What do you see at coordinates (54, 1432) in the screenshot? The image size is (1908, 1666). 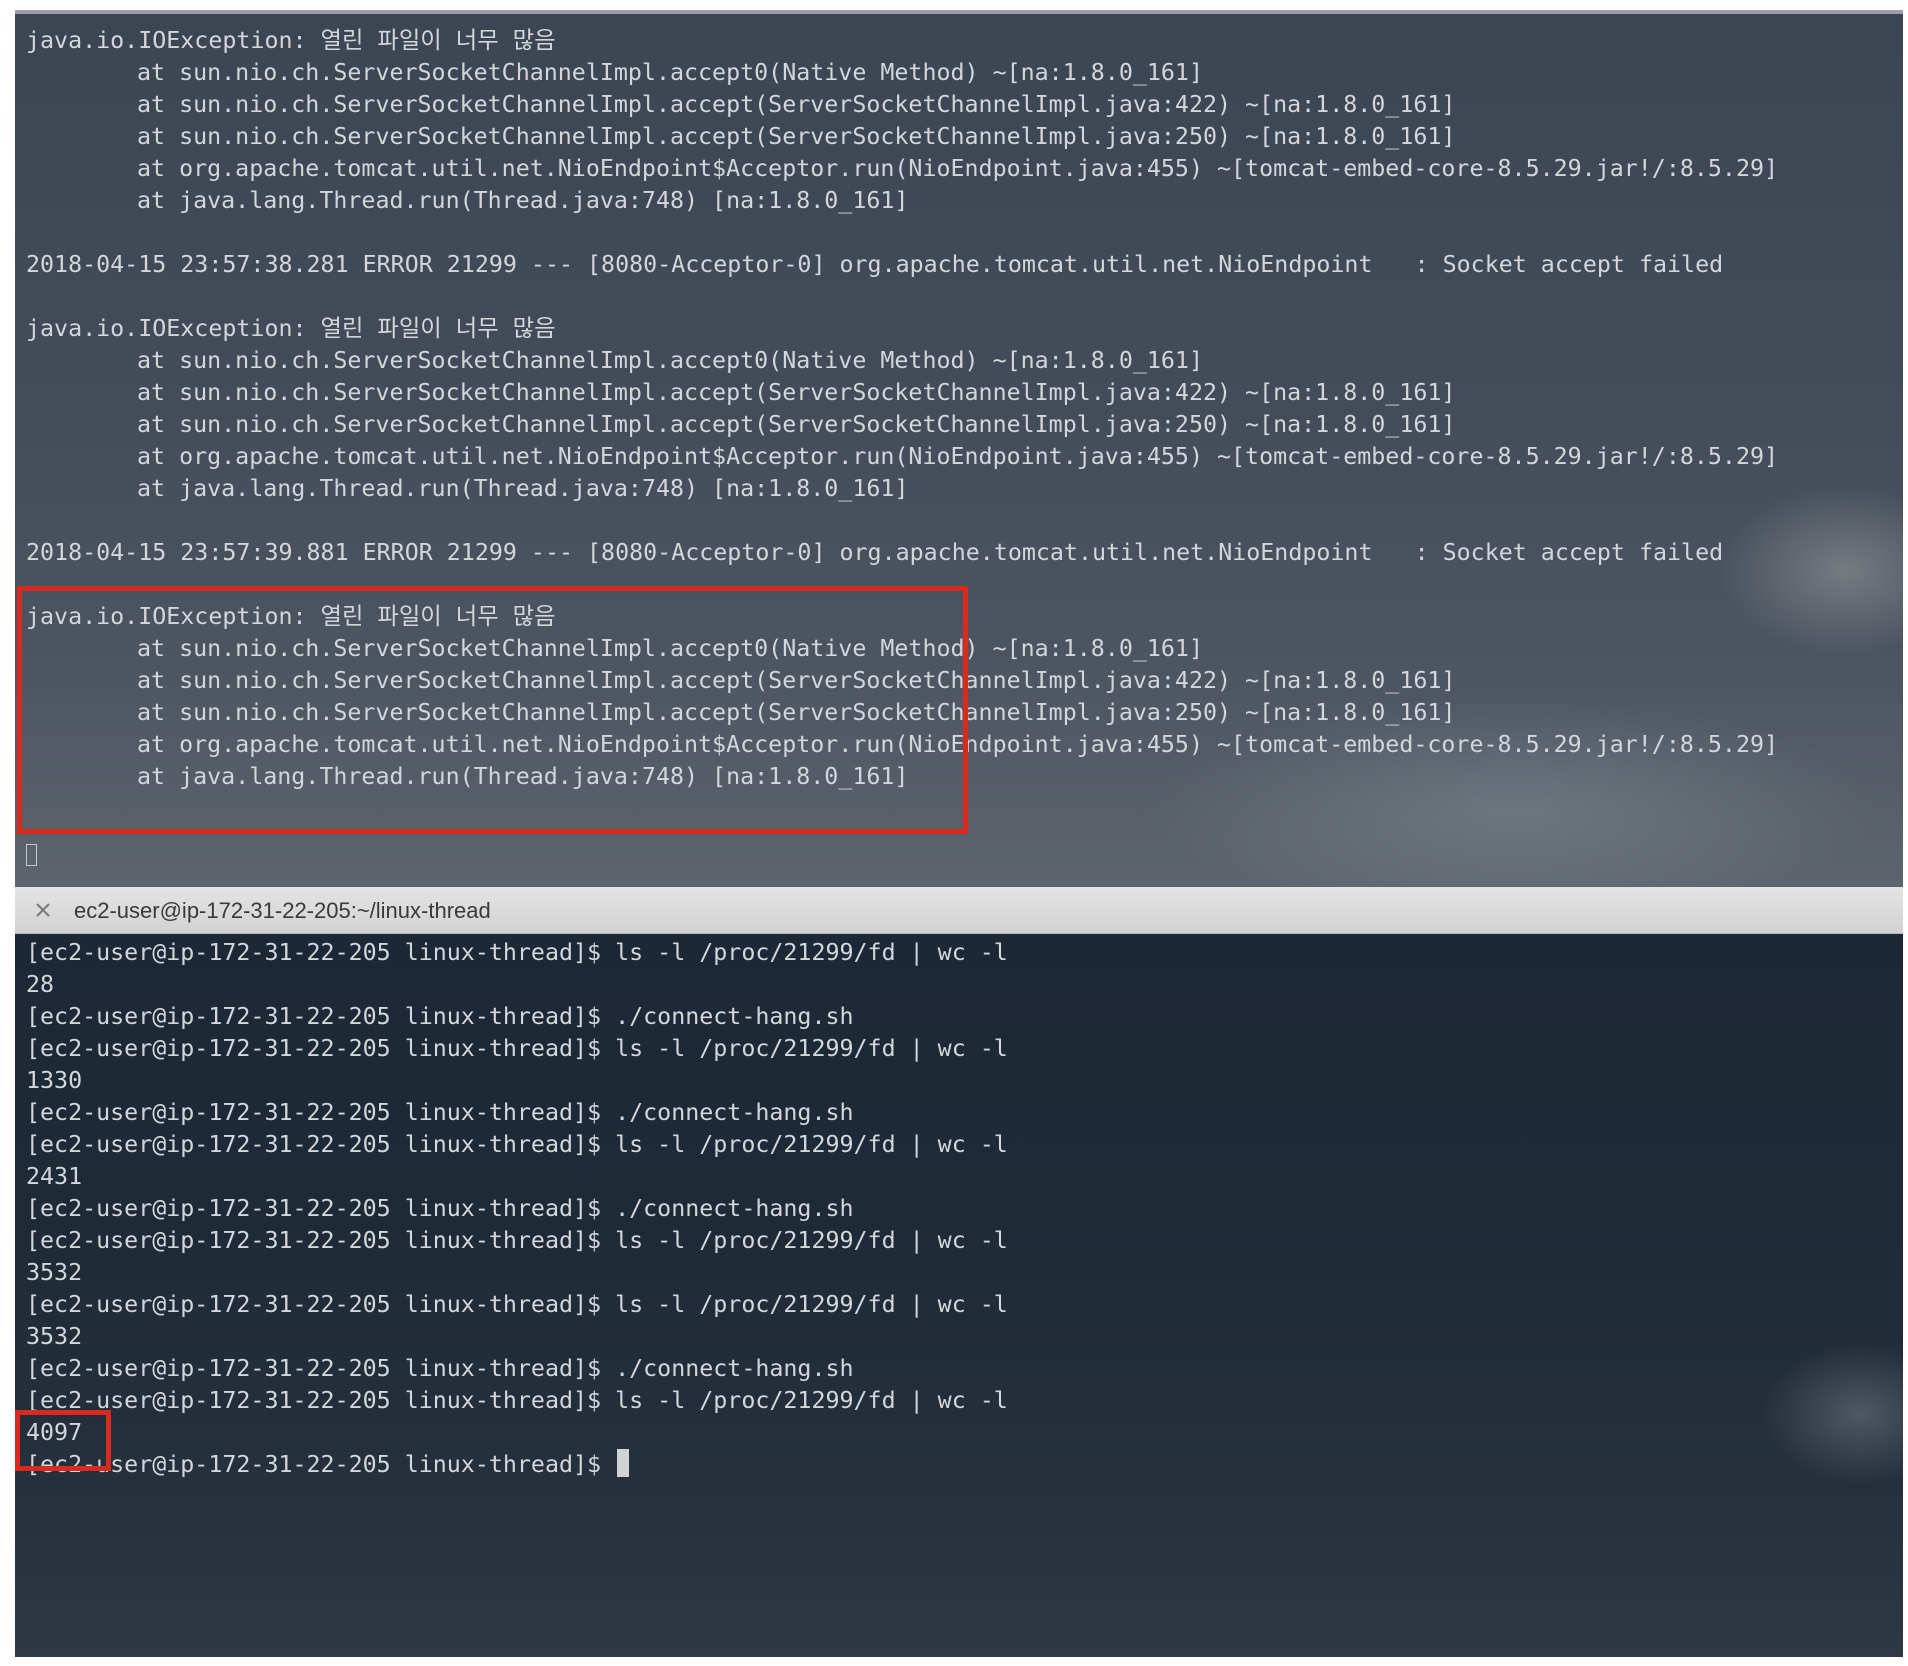 I see `terminal-line: 4097` at bounding box center [54, 1432].